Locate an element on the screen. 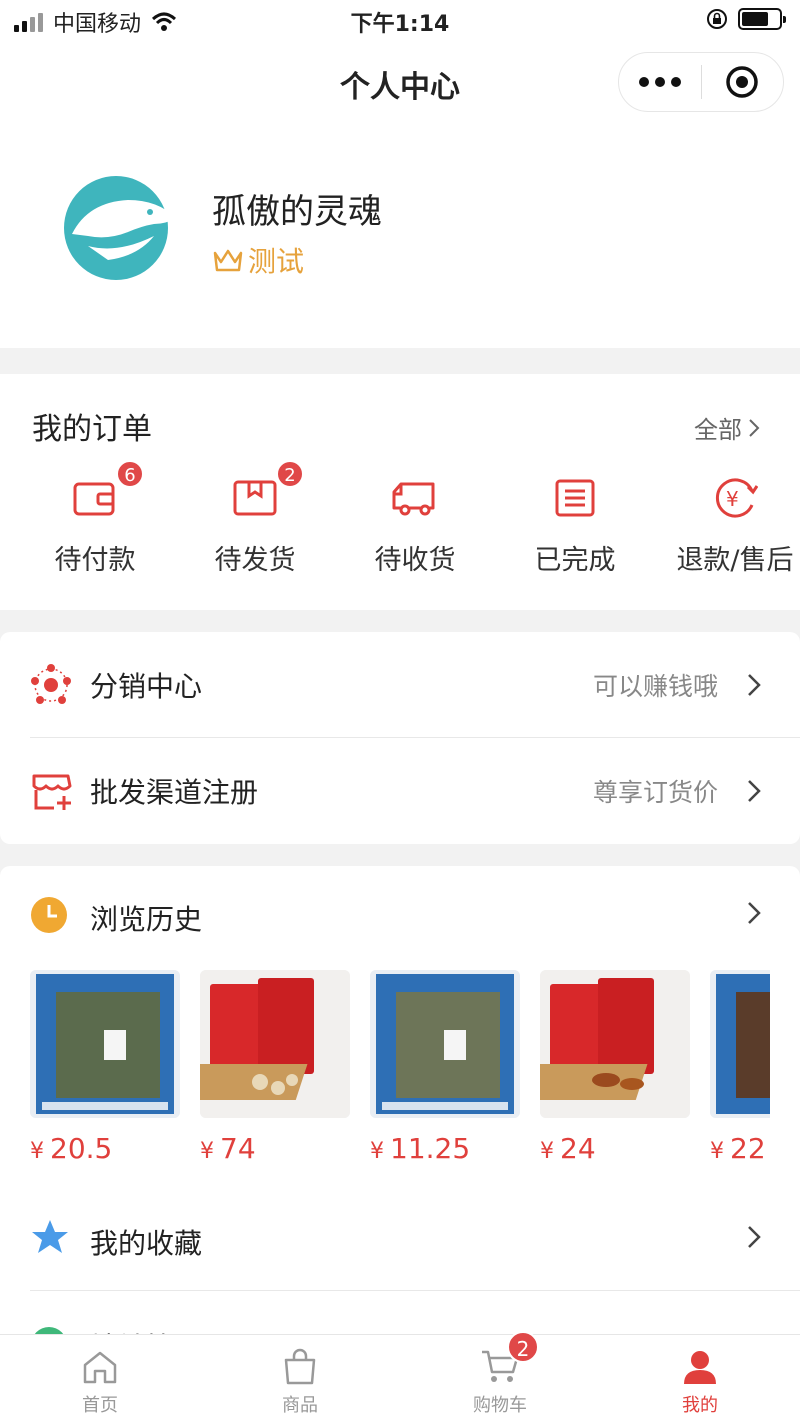 This screenshot has height=1422, width=800. order-label: 待付款 is located at coordinates (95, 560).